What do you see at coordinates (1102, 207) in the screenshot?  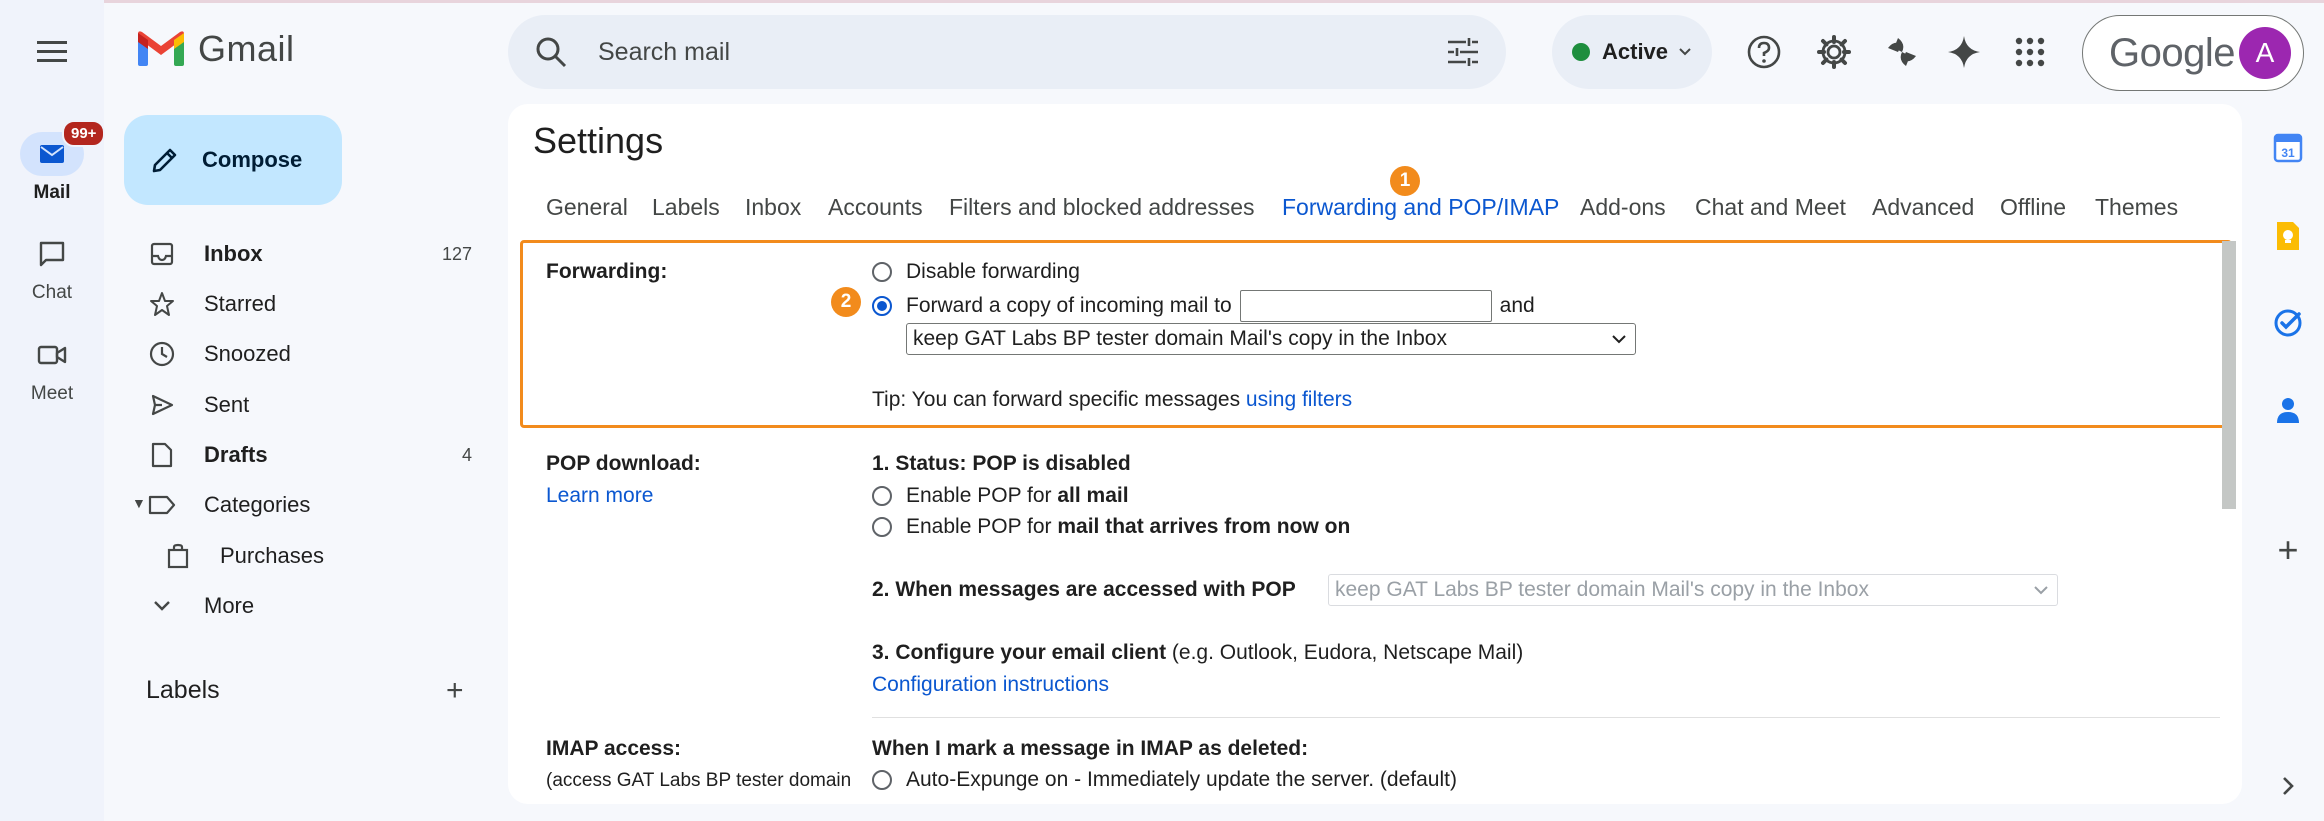 I see `tab-filters: Filters and blocked addresses` at bounding box center [1102, 207].